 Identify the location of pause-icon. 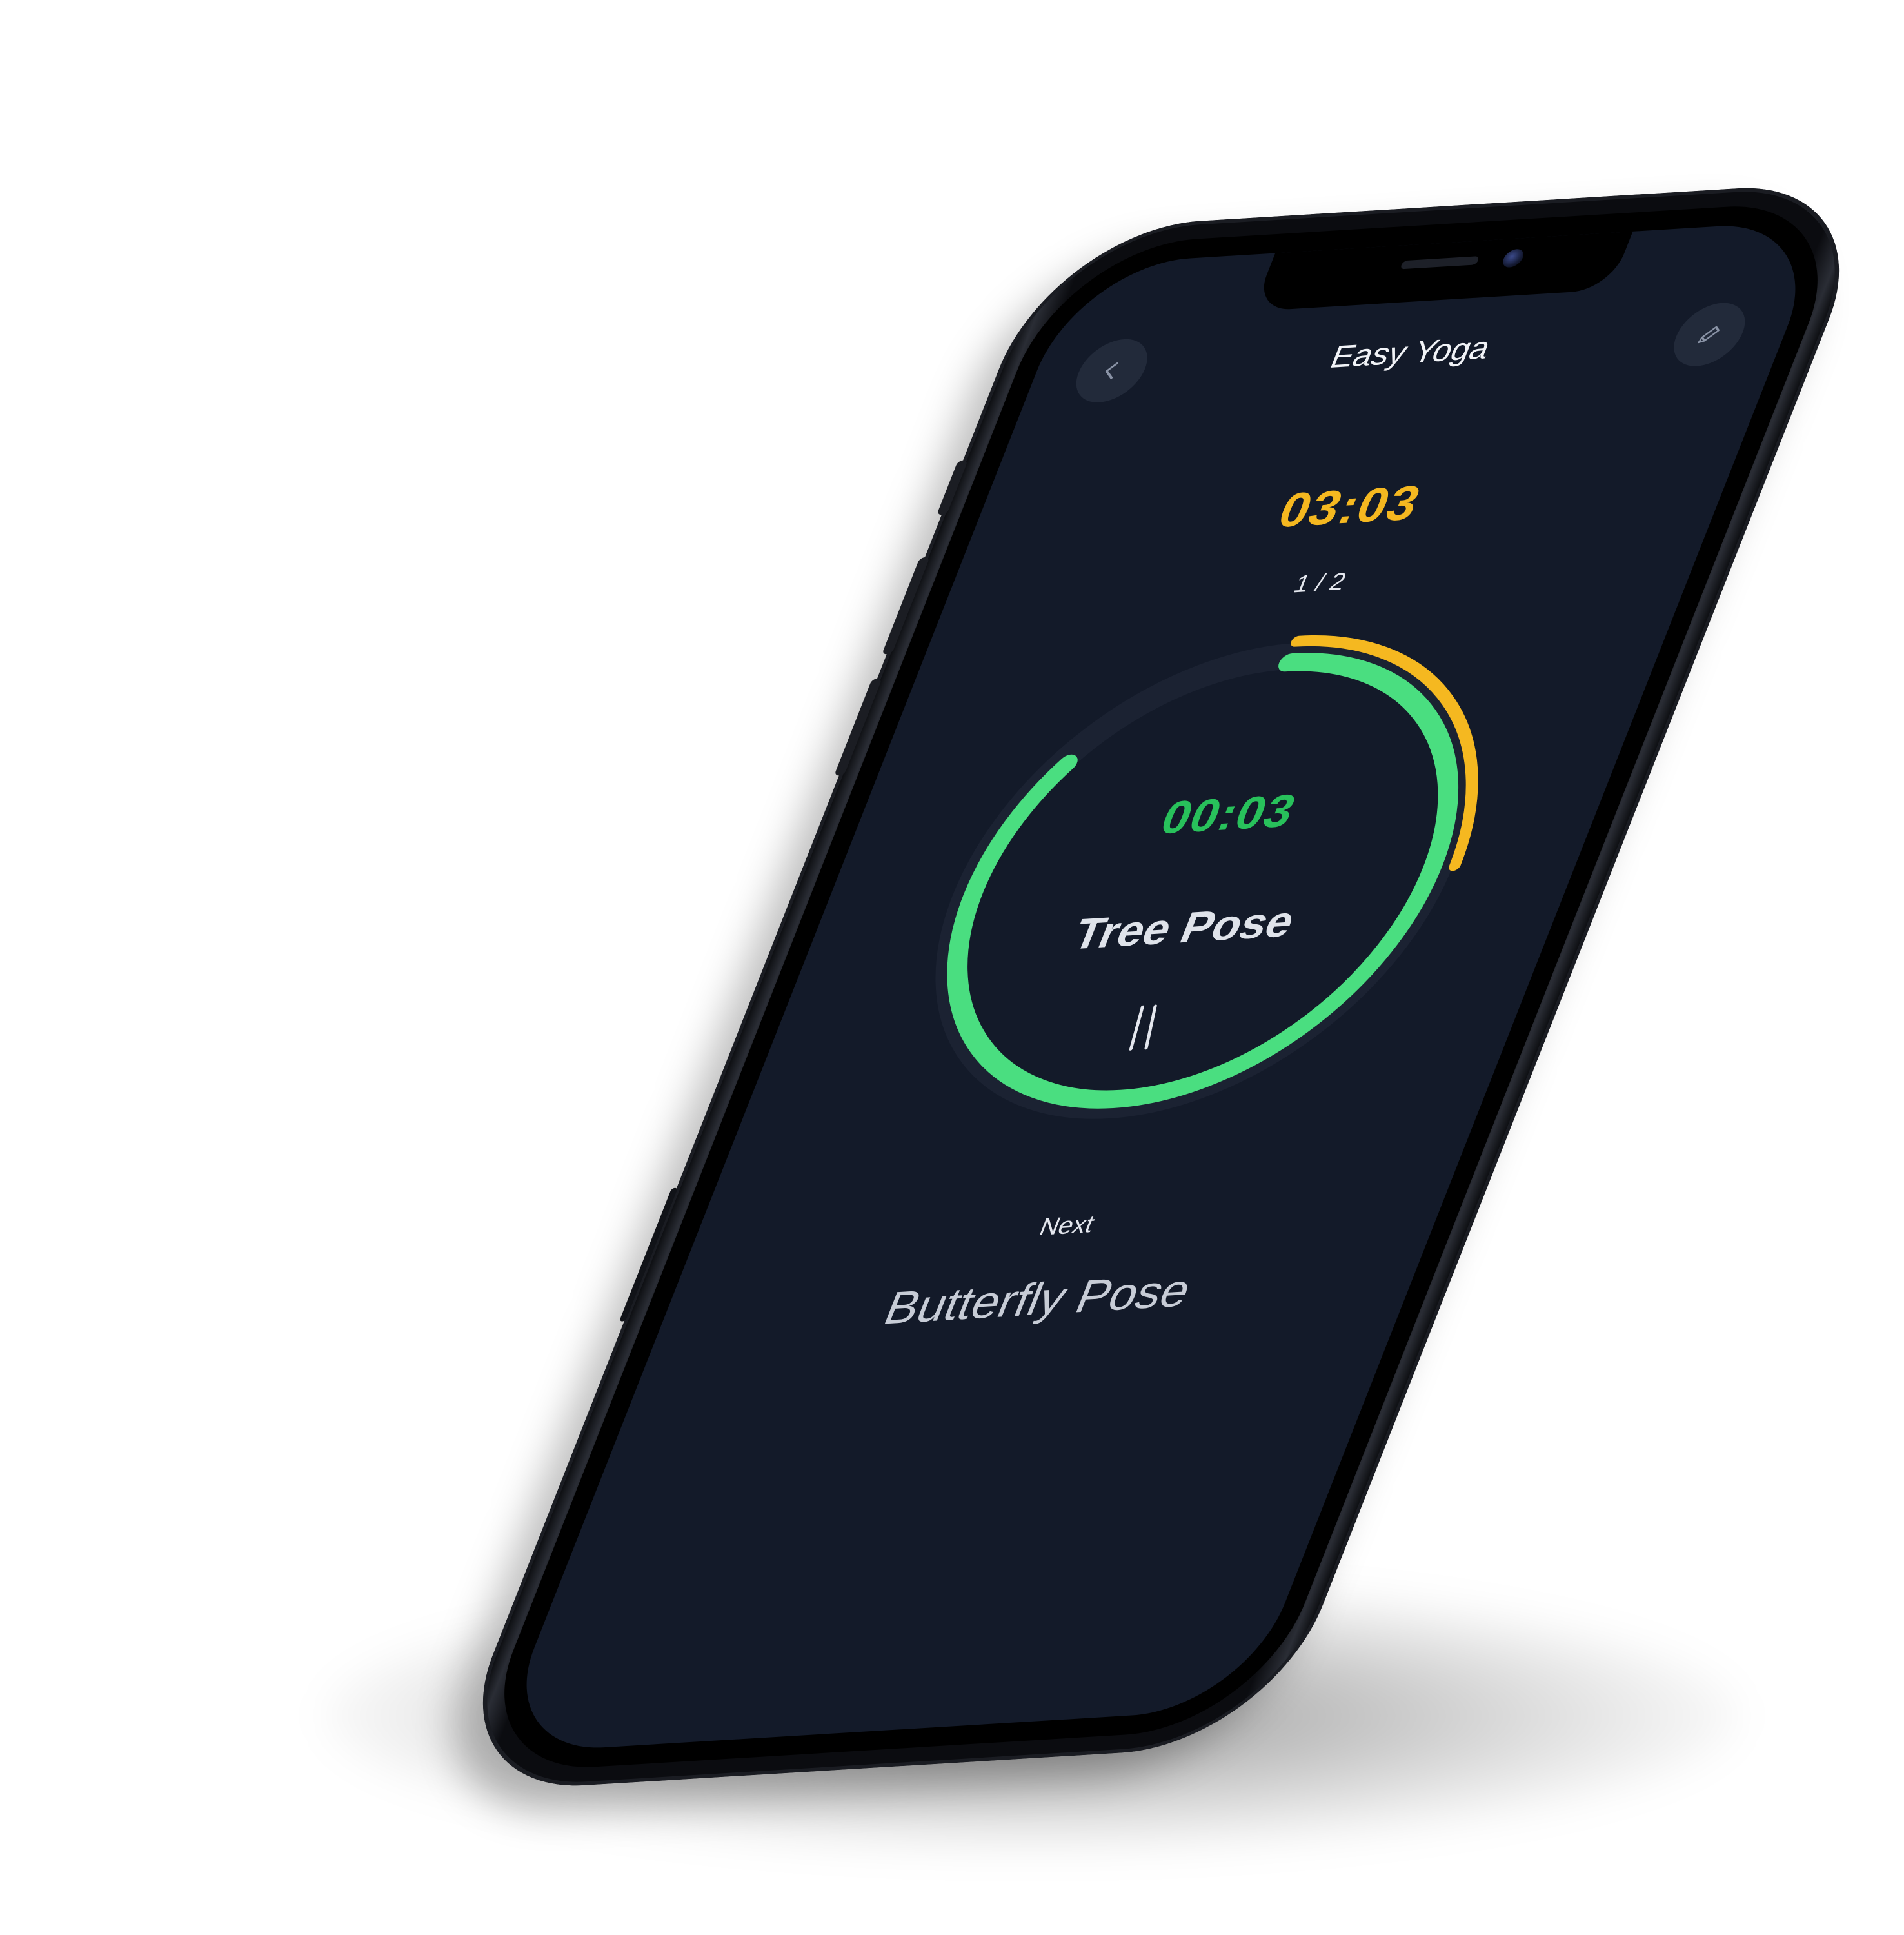
(1143, 1027).